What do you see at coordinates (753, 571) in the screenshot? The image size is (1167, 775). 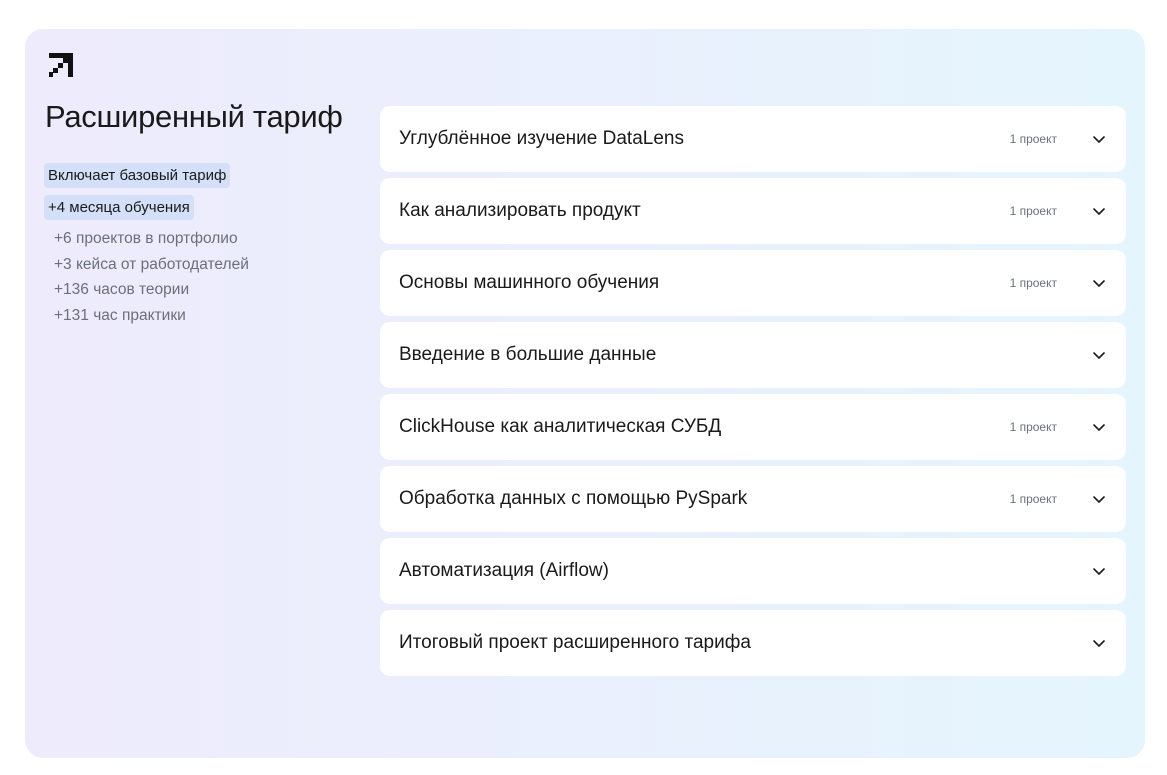 I see `module-item-airflow: Автоматизация (Airflow)` at bounding box center [753, 571].